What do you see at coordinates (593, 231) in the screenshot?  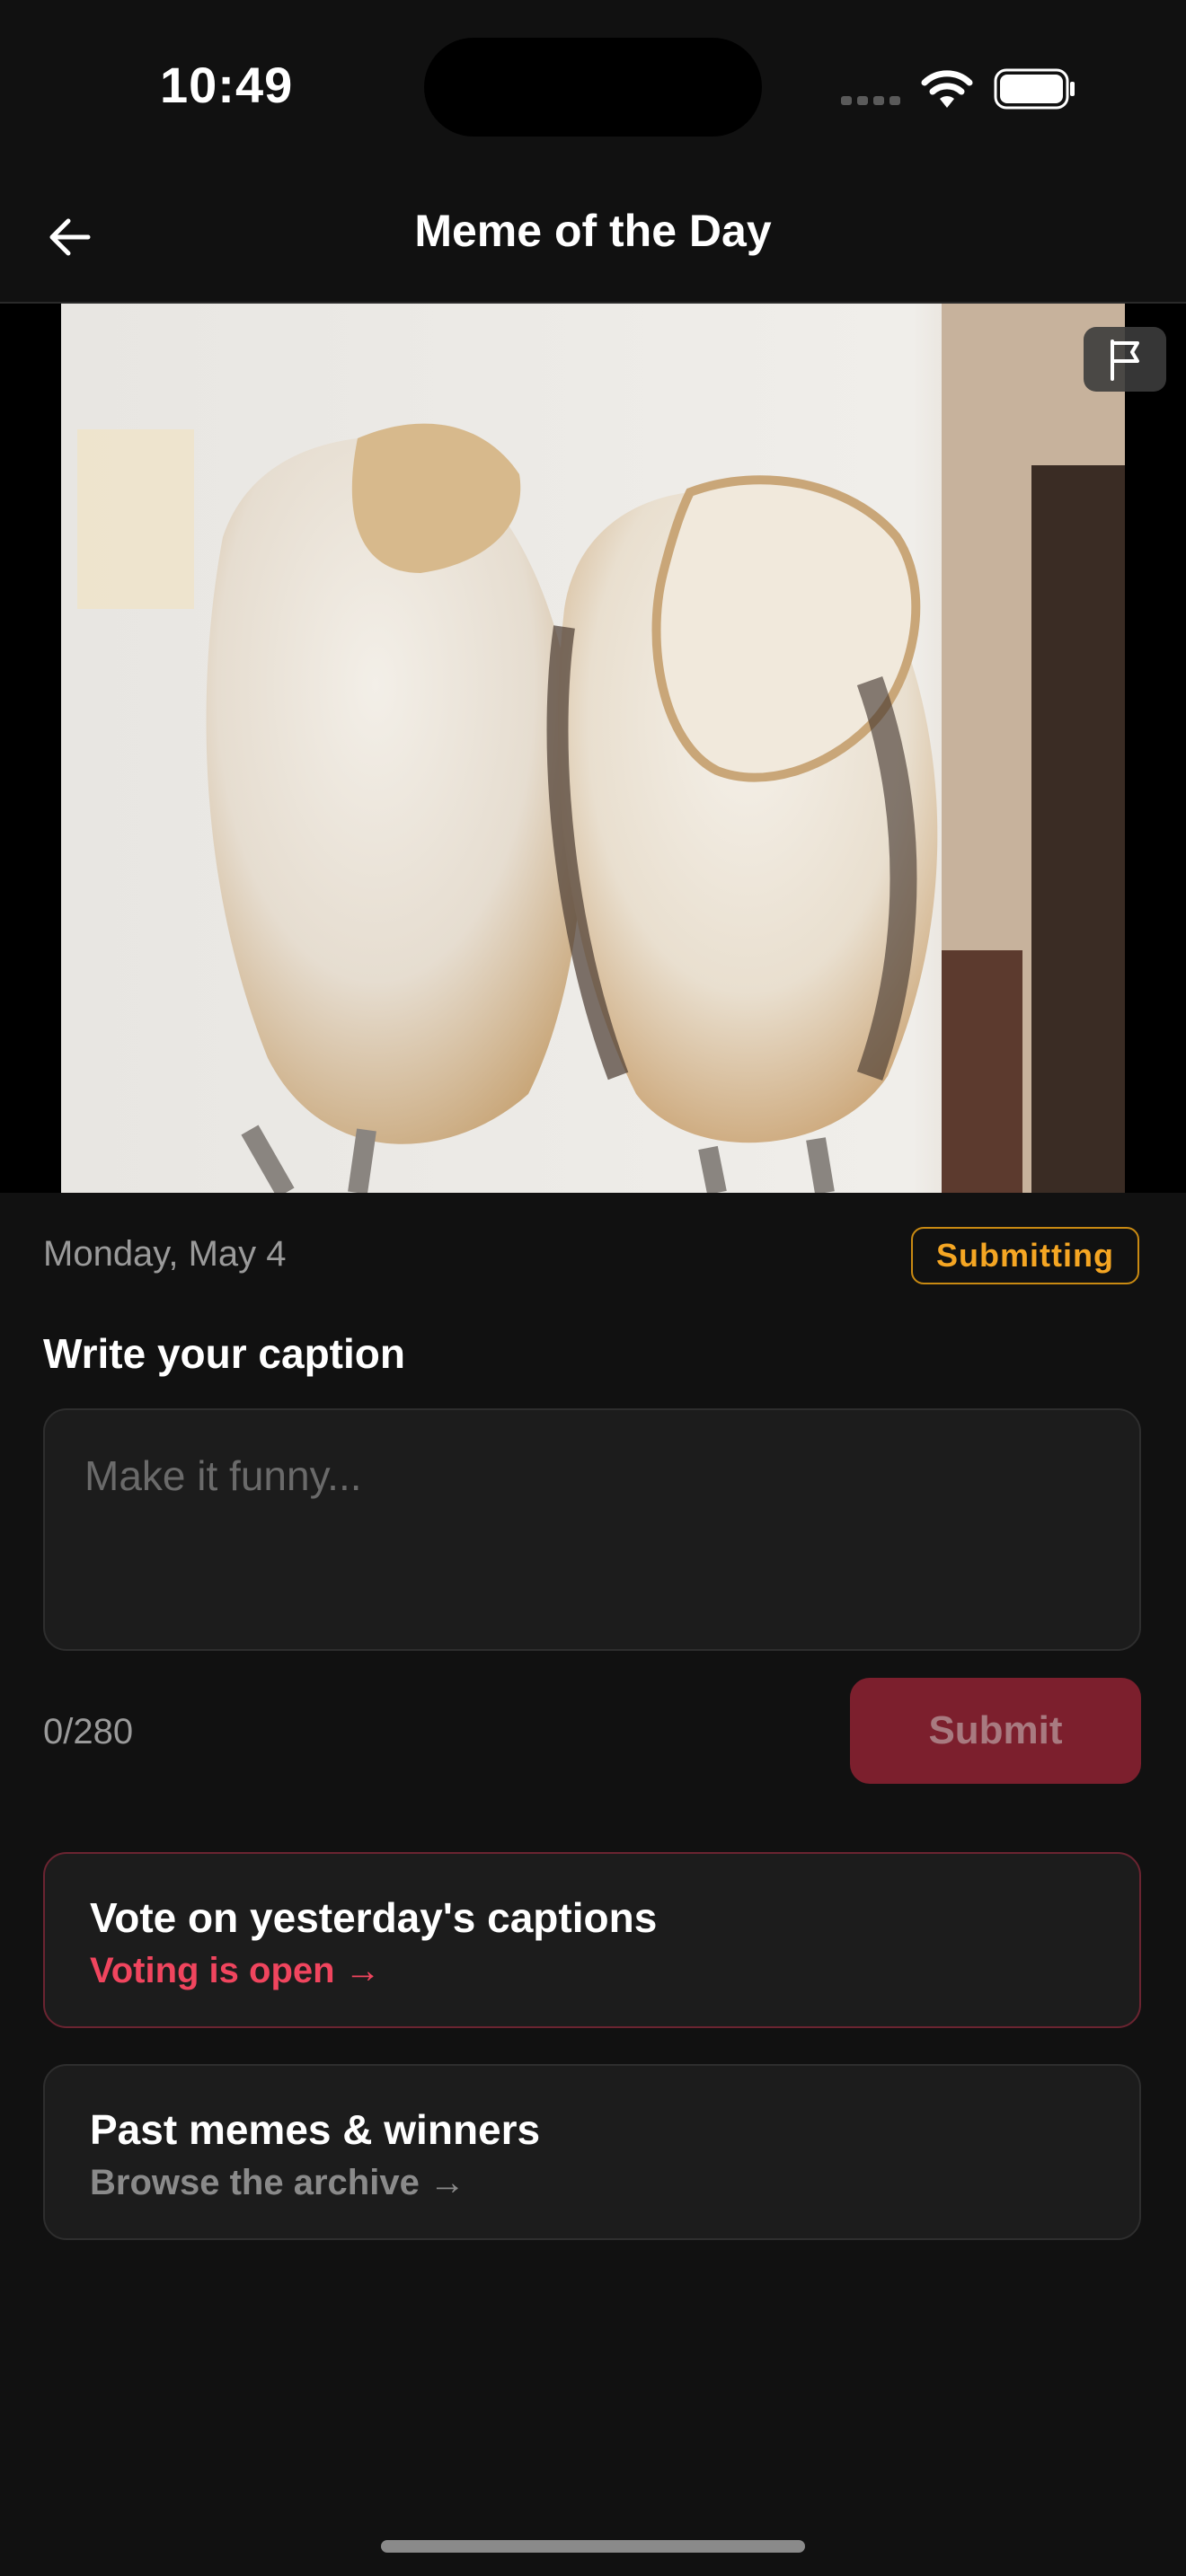 I see `page-title: Meme of the Day` at bounding box center [593, 231].